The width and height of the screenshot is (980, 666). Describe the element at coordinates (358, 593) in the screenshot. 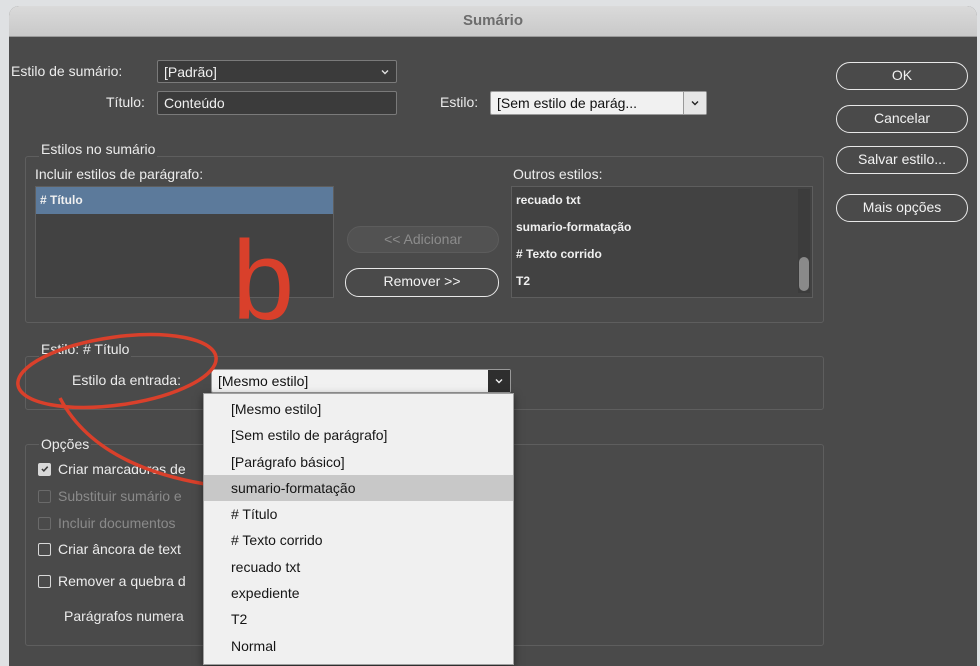

I see `dropdown-item: expediente` at that location.